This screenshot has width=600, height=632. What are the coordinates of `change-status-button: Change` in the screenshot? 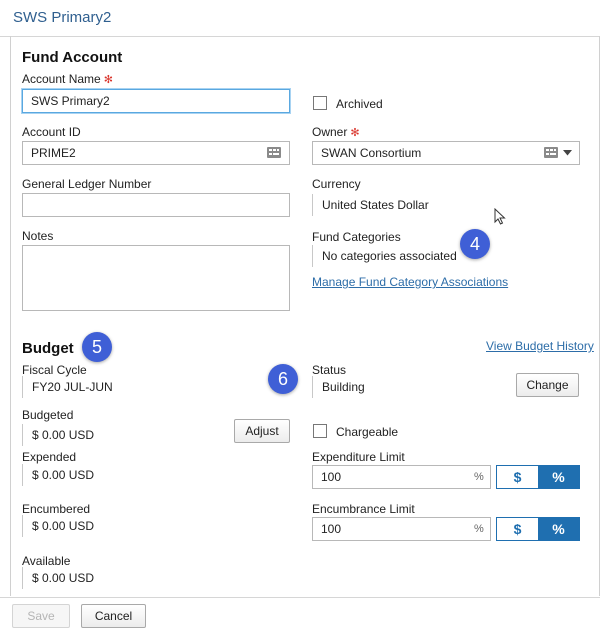 It's located at (547, 385).